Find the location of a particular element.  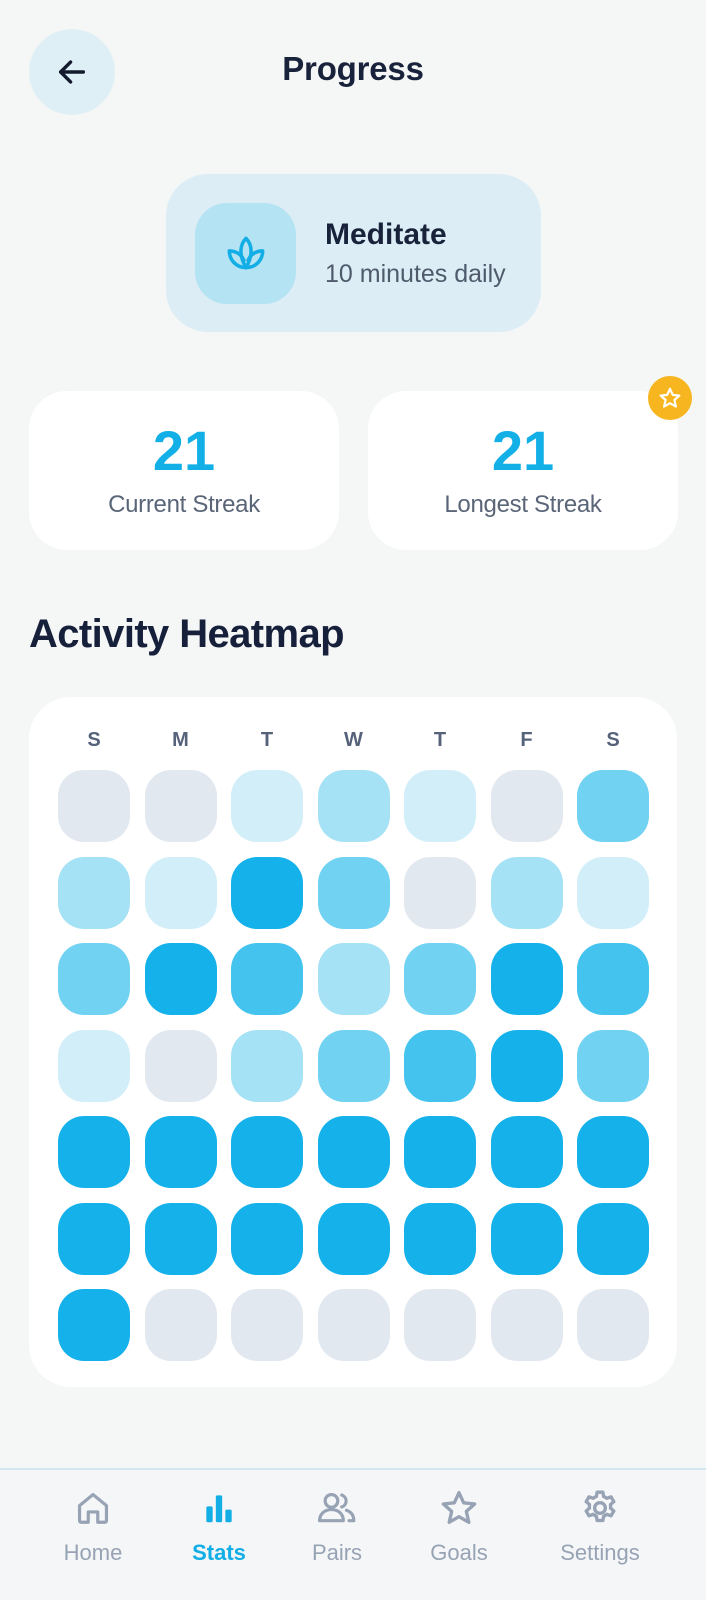

longest-streak-card: 21 Longest Streak is located at coordinates (523, 470).